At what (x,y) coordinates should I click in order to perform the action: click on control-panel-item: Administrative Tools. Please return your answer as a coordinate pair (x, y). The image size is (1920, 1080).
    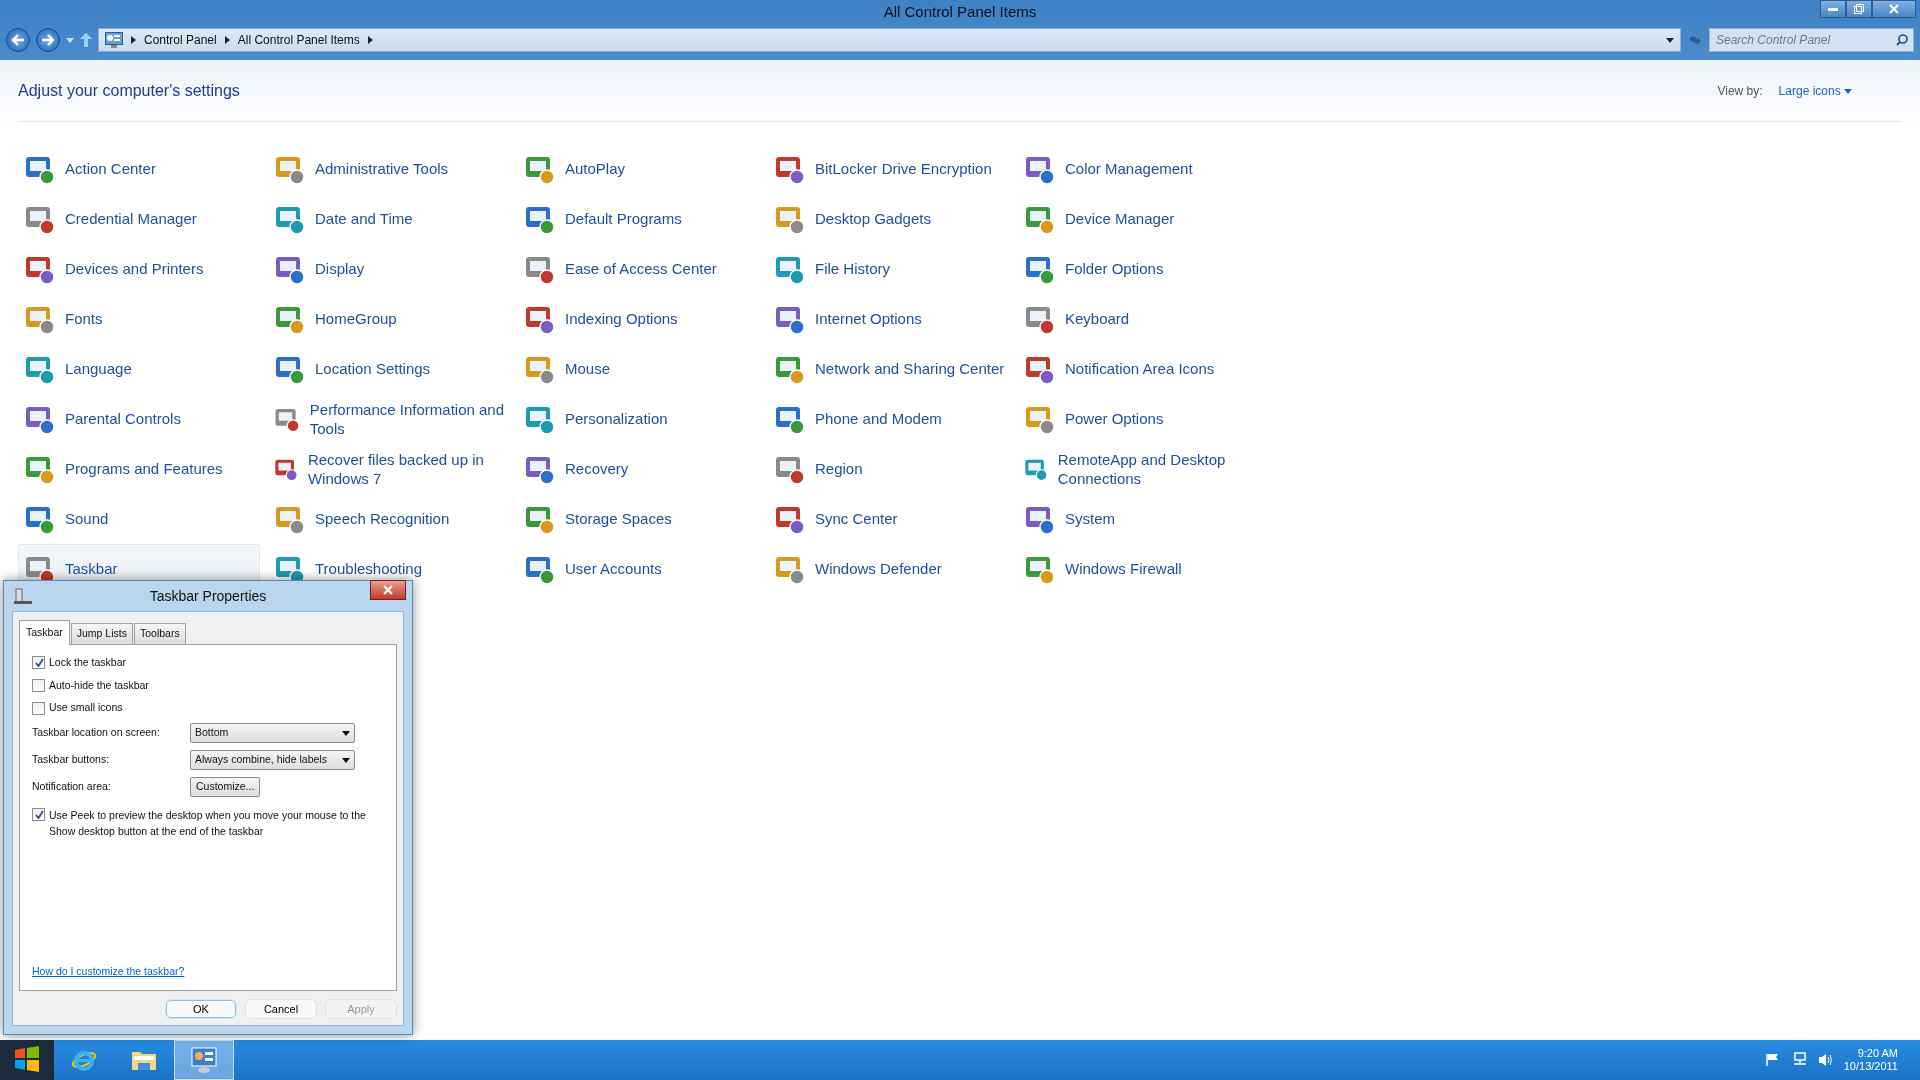
    Looking at the image, I should click on (389, 169).